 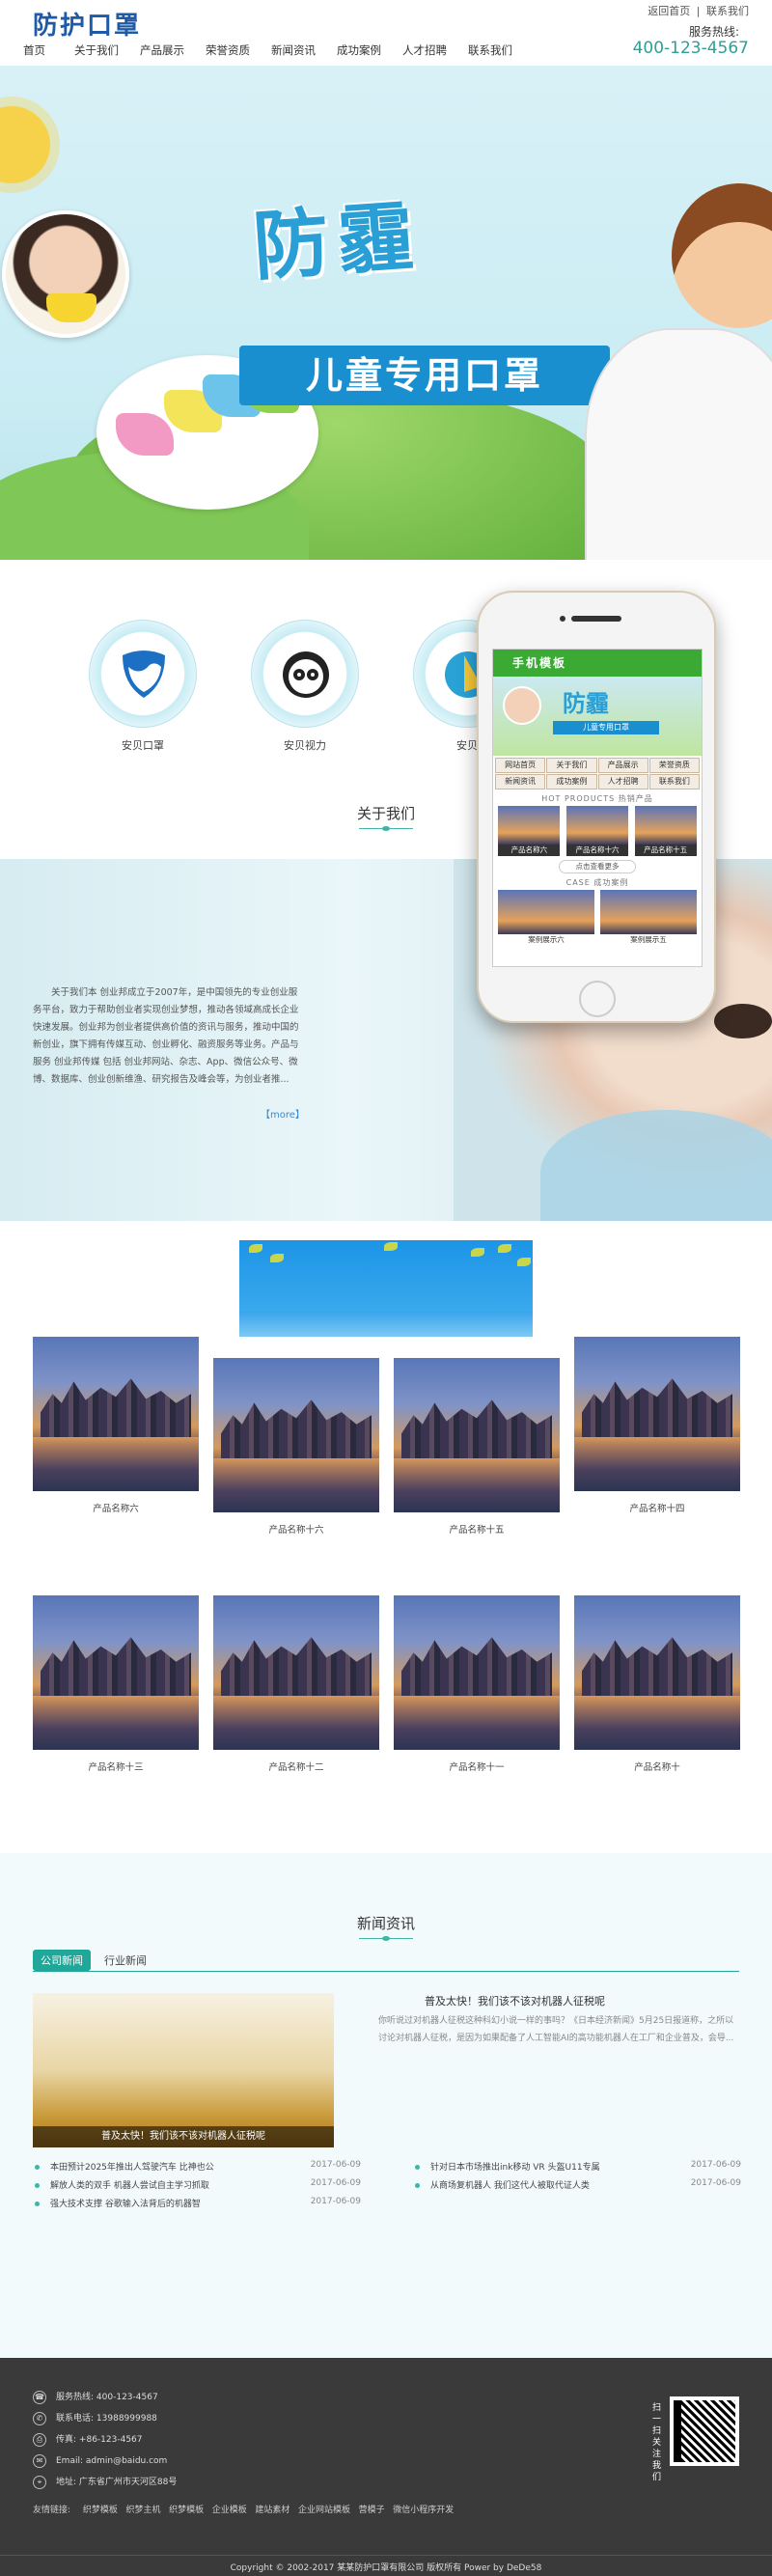 I want to click on tab-company-news: 公司新闻, so click(x=62, y=1960).